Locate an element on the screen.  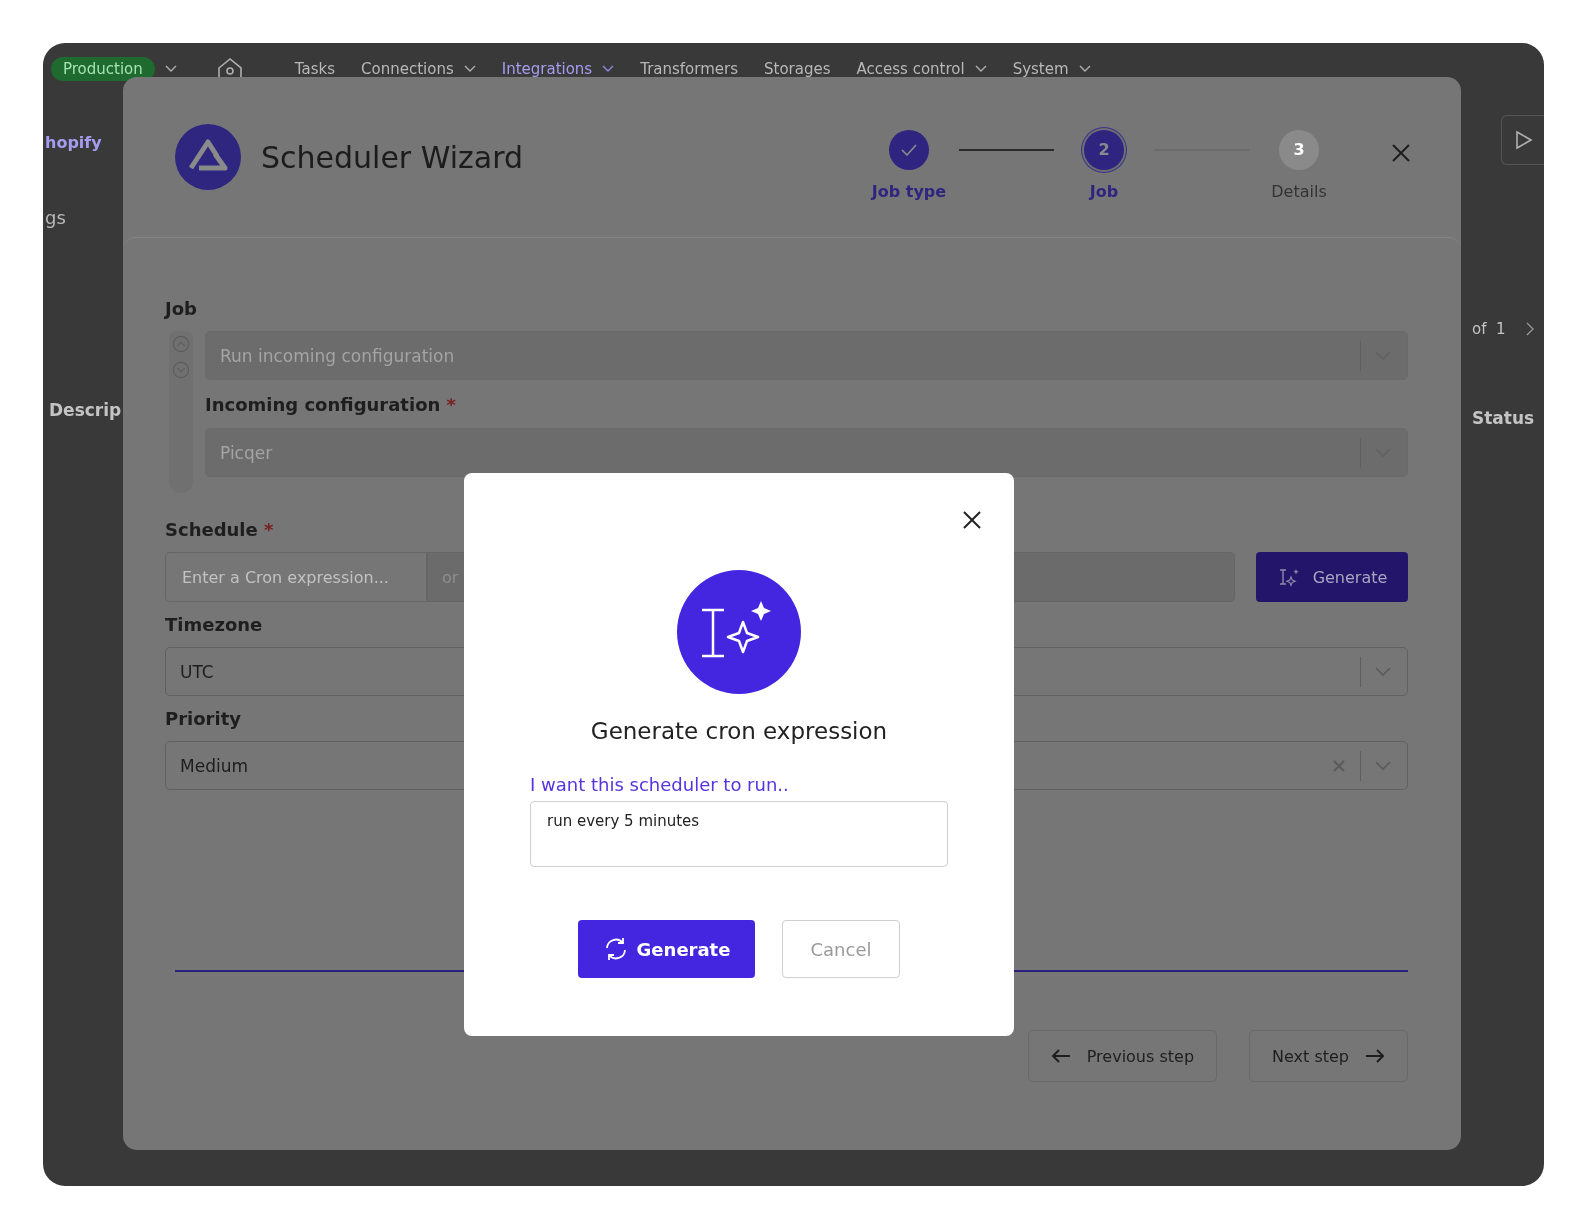
play-button is located at coordinates (1522, 140).